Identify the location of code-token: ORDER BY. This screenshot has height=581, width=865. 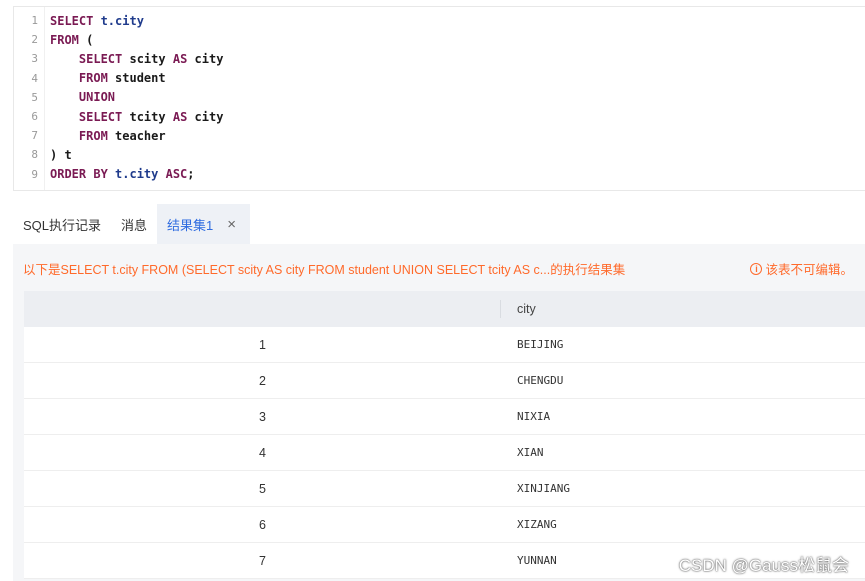
(83, 174).